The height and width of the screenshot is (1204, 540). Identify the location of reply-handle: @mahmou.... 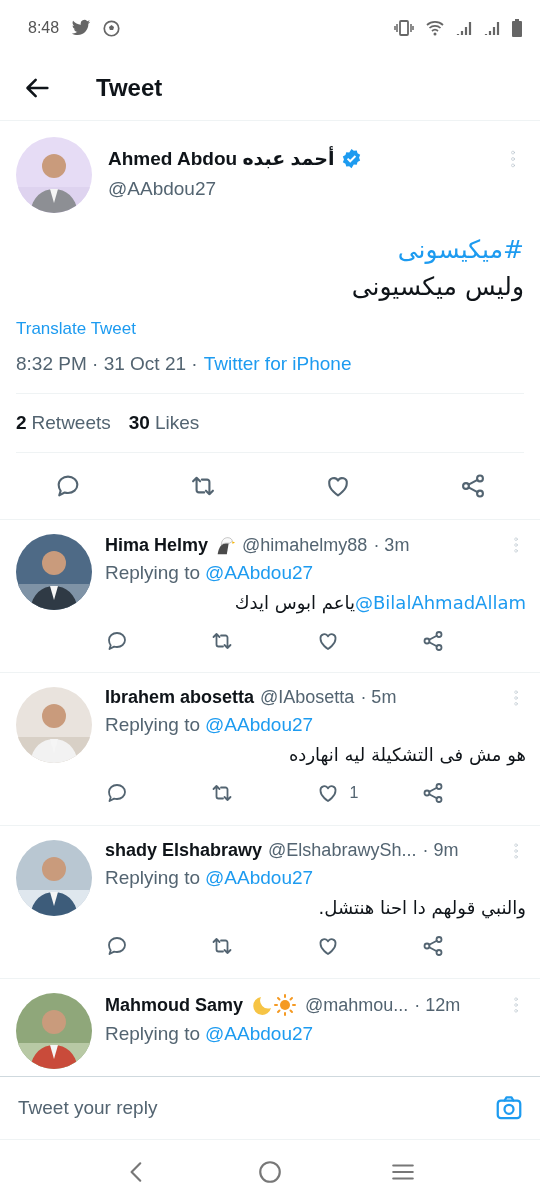
(357, 1005).